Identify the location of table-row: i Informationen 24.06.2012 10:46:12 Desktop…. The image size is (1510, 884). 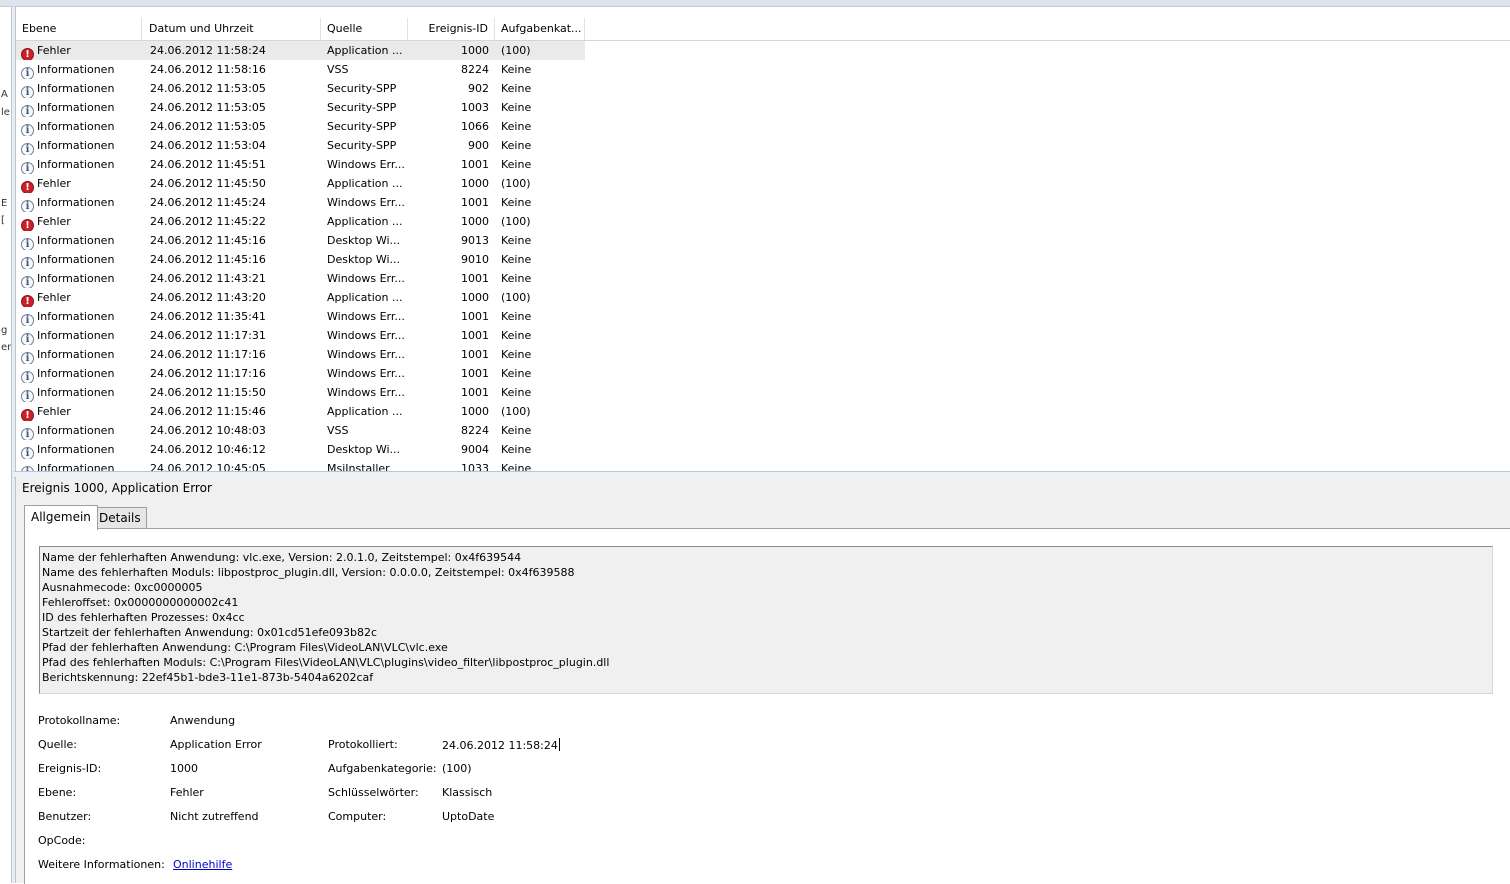
(763, 449).